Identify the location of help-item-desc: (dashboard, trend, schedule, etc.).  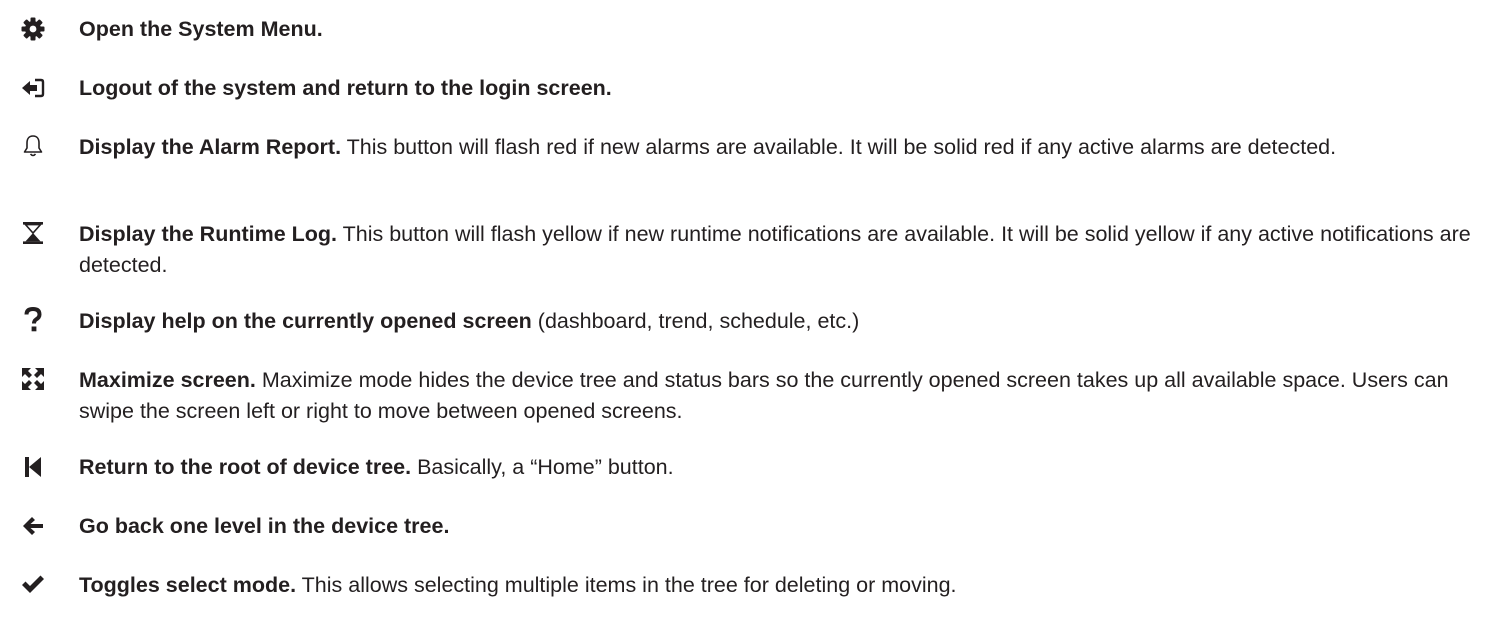
(695, 321).